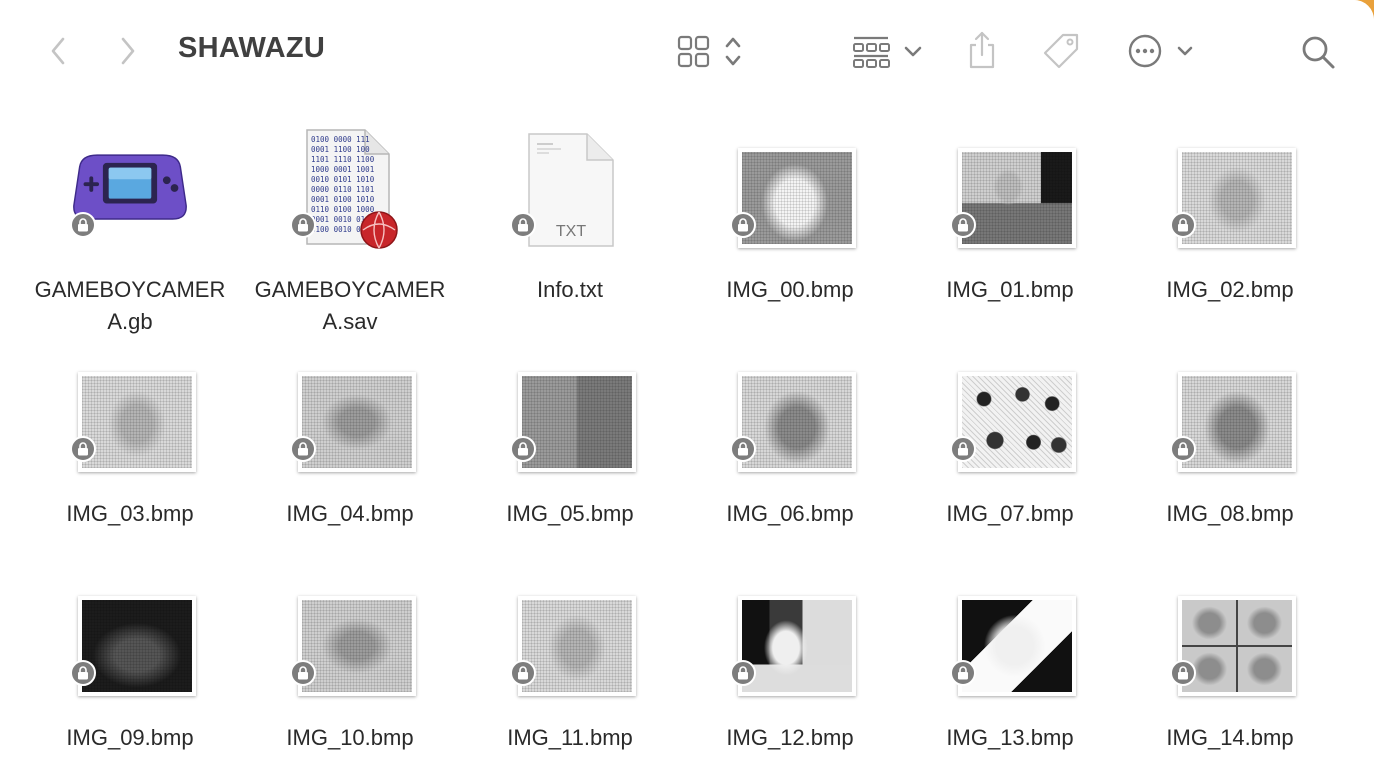  I want to click on file-name-label: IMG_12.bmp, so click(790, 738).